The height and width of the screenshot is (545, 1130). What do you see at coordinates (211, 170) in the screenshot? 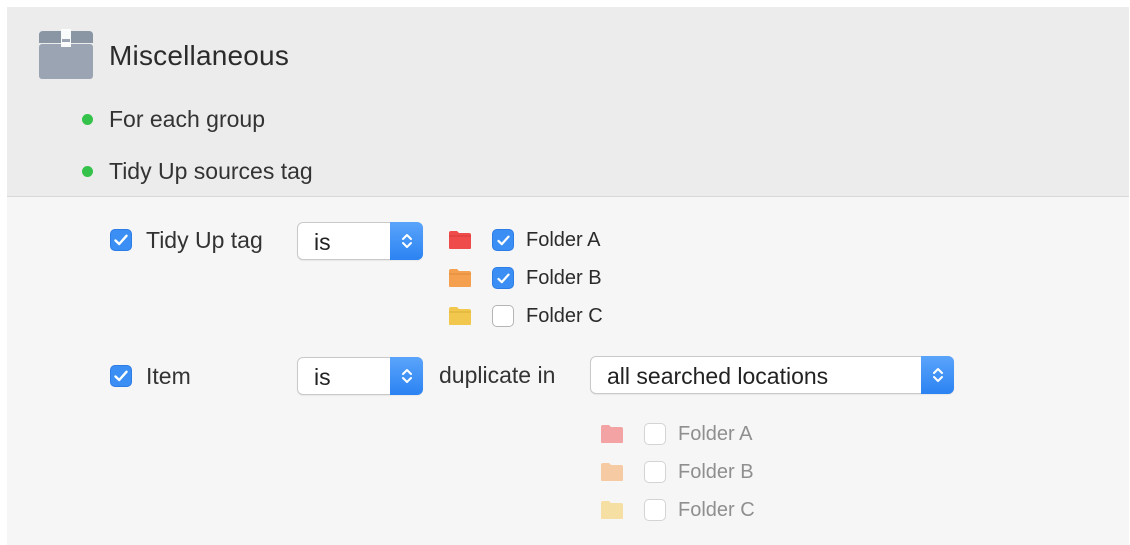
I see `bullet-label: Tidy Up sources tag` at bounding box center [211, 170].